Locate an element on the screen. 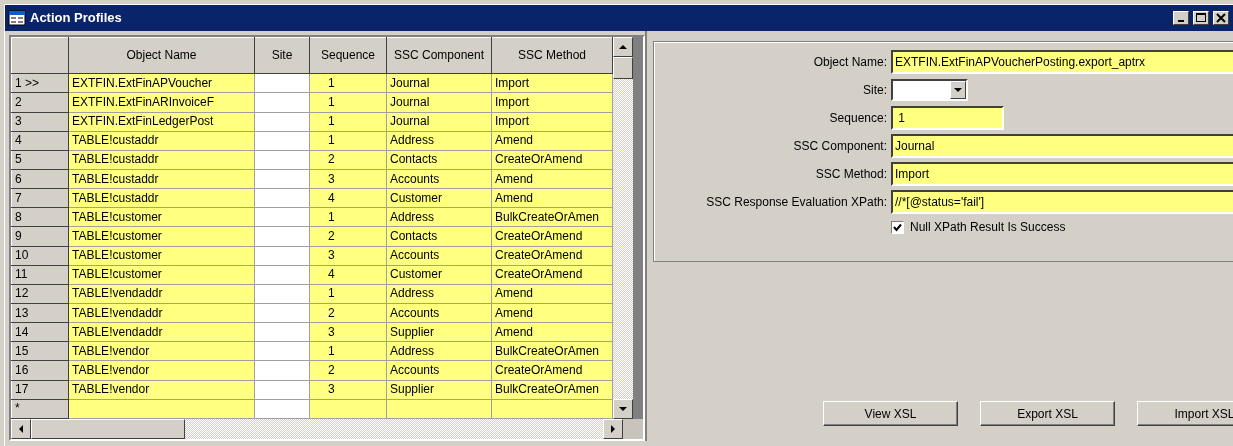  vertical-scrollbar is located at coordinates (623, 228).